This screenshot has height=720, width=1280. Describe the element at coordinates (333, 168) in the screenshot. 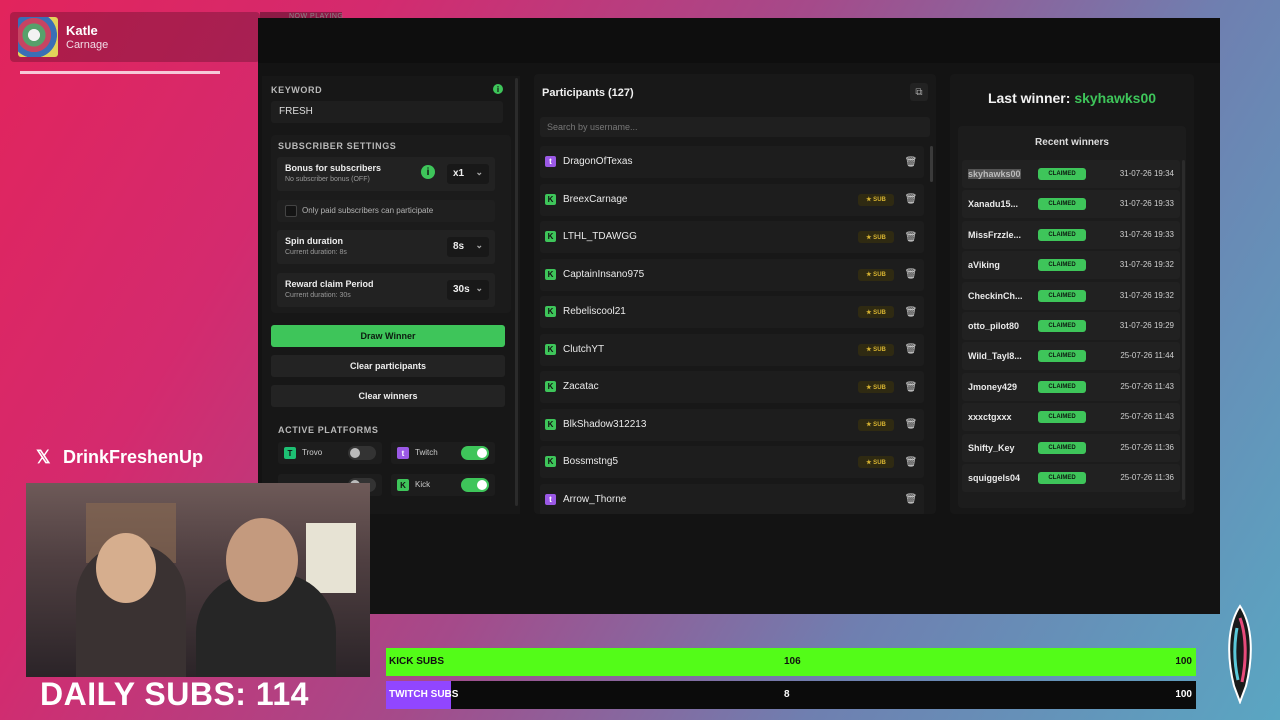

I see `bonus-label: Bonus for subscribers` at that location.